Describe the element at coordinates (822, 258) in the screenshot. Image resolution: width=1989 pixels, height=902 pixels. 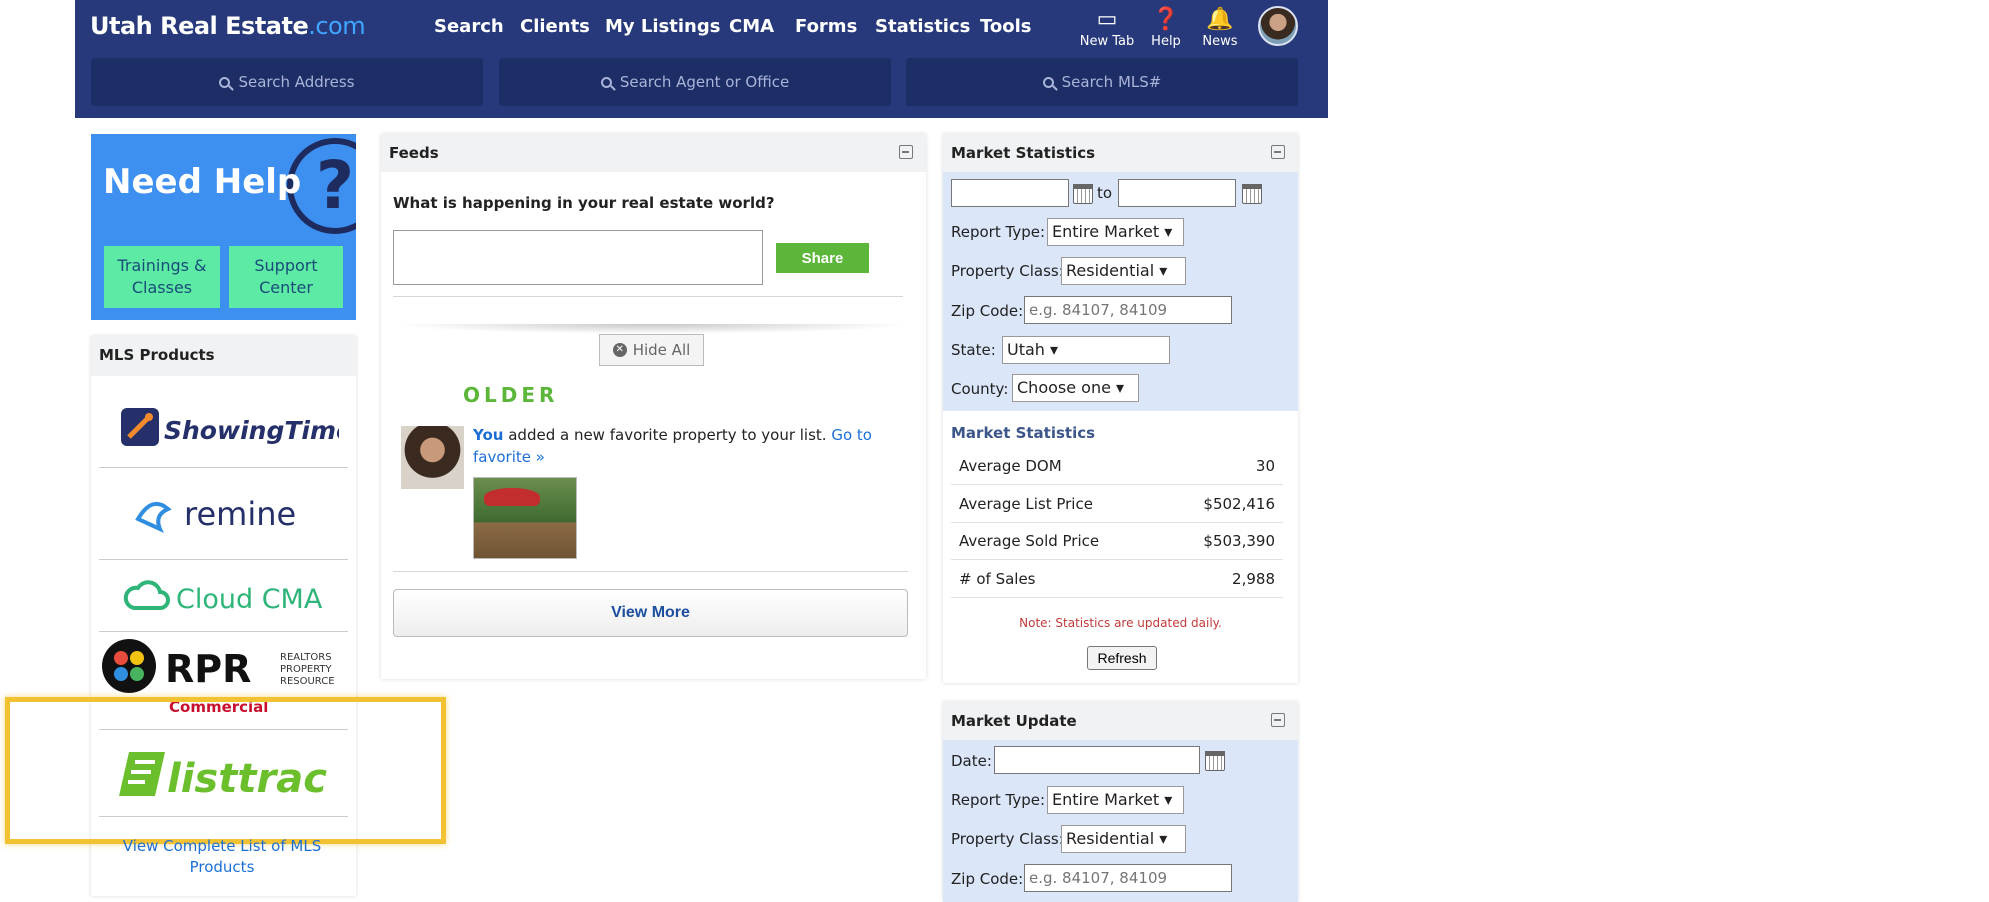
I see `share-button: Share` at that location.